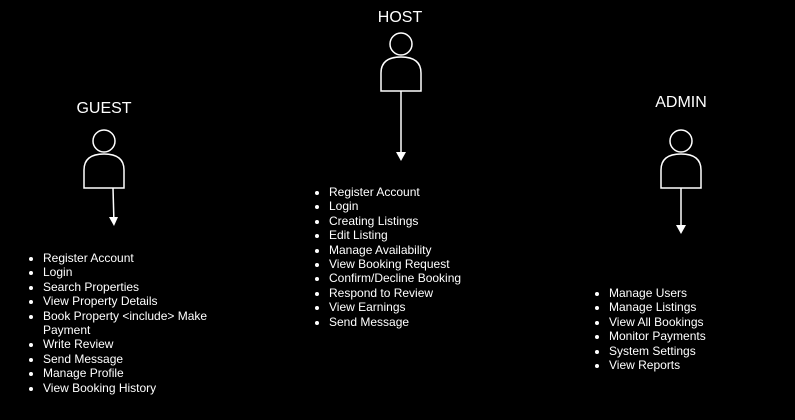 The image size is (795, 420). What do you see at coordinates (414, 250) in the screenshot?
I see `list-item: Manage Availability` at bounding box center [414, 250].